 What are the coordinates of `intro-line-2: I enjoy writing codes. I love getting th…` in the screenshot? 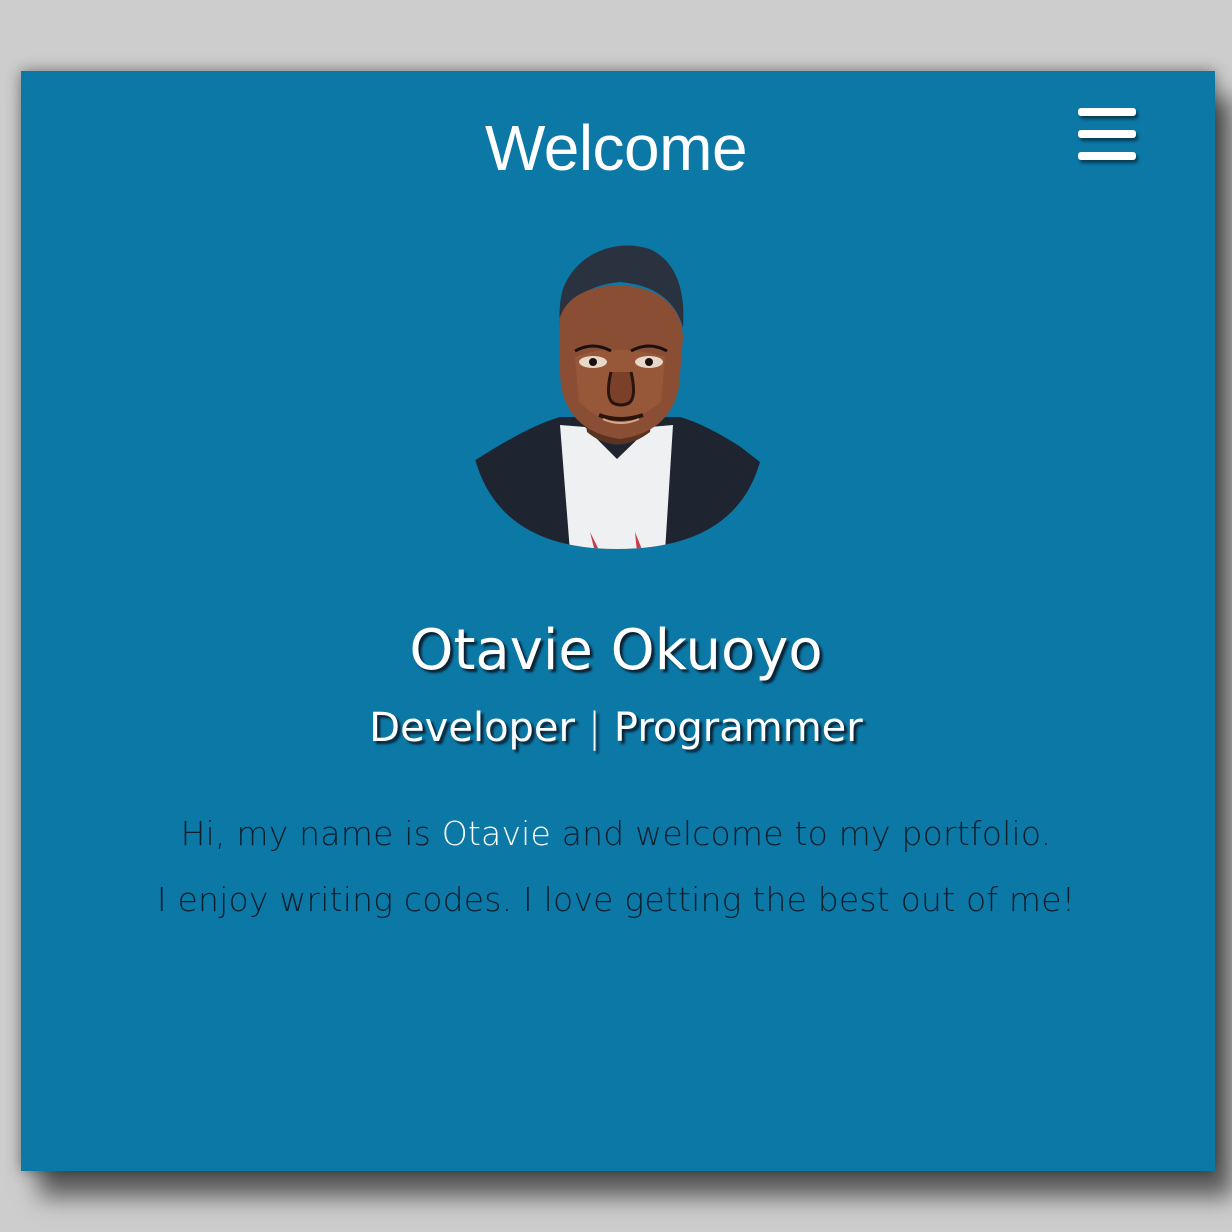 It's located at (616, 899).